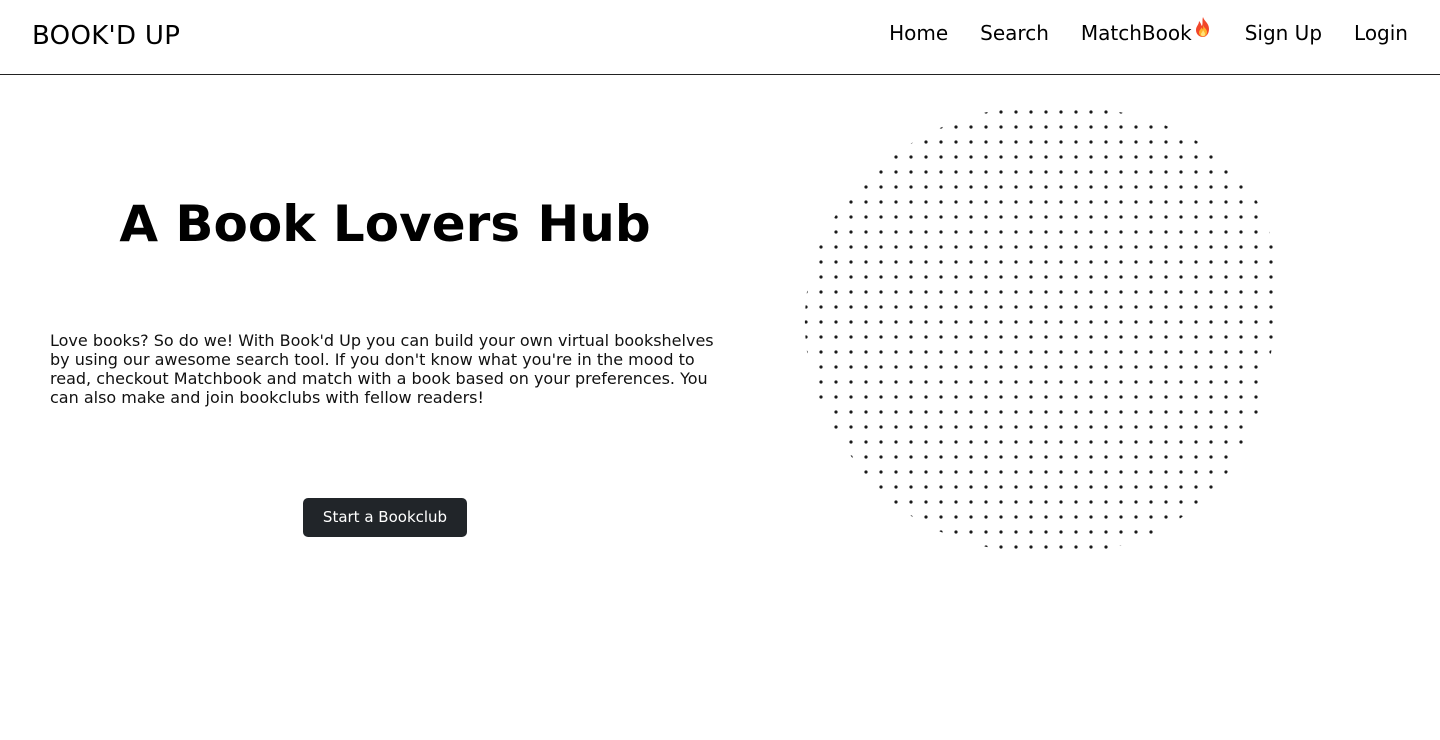 This screenshot has width=1440, height=740. What do you see at coordinates (106, 36) in the screenshot?
I see `brand-logo: BOOK'D UP` at bounding box center [106, 36].